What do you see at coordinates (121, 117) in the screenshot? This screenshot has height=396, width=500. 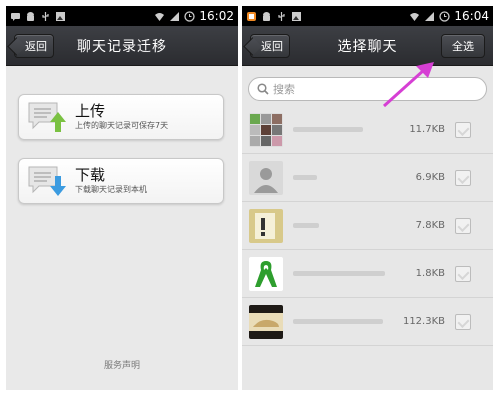 I see `upload-card: 上传 上传的聊天记录可保存7天` at bounding box center [121, 117].